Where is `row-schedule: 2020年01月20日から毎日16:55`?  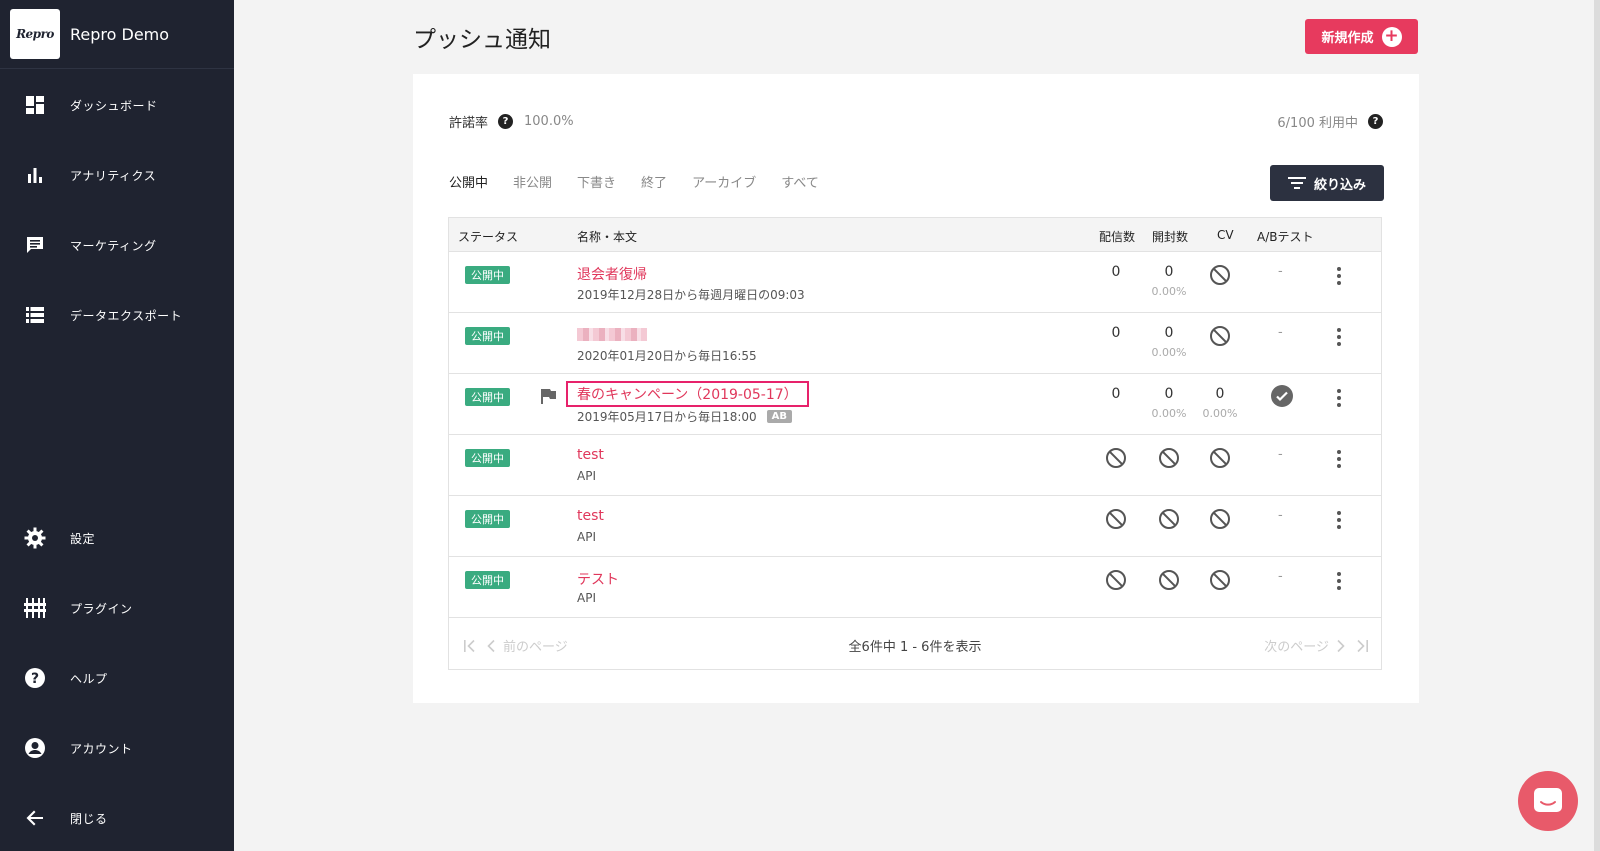 row-schedule: 2020年01月20日から毎日16:55 is located at coordinates (667, 355).